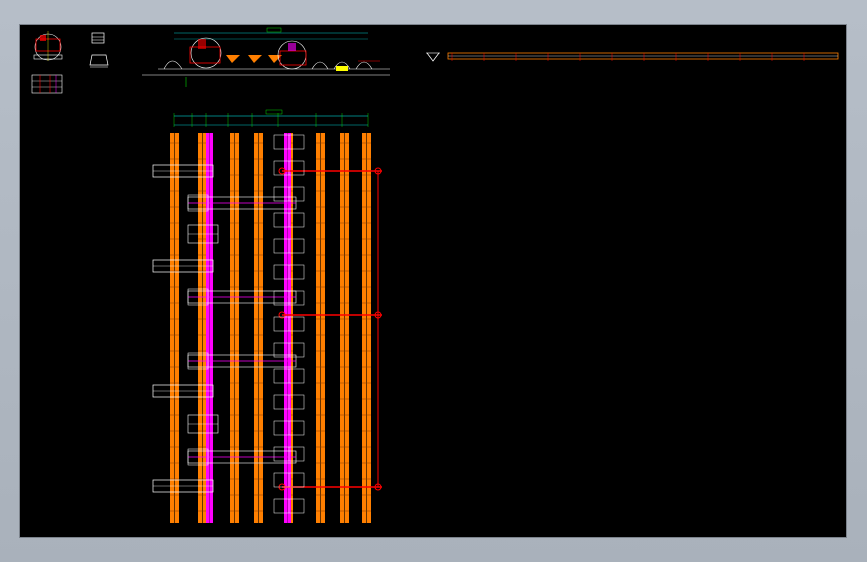  What do you see at coordinates (48, 46) in the screenshot?
I see `detail-figure-circular-section` at bounding box center [48, 46].